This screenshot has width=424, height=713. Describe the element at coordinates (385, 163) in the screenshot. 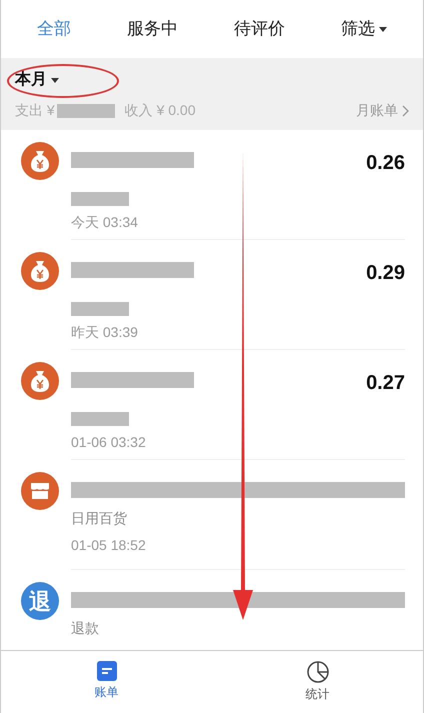

I see `amount: 0.26` at that location.